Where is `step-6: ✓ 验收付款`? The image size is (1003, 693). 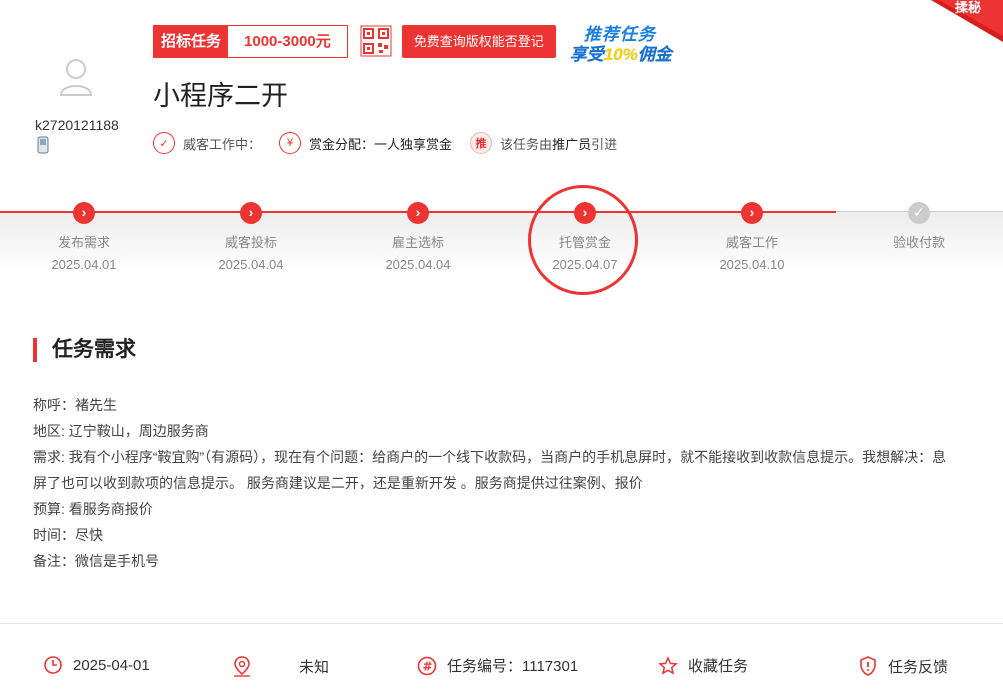
step-6: ✓ 验收付款 is located at coordinates (918, 226).